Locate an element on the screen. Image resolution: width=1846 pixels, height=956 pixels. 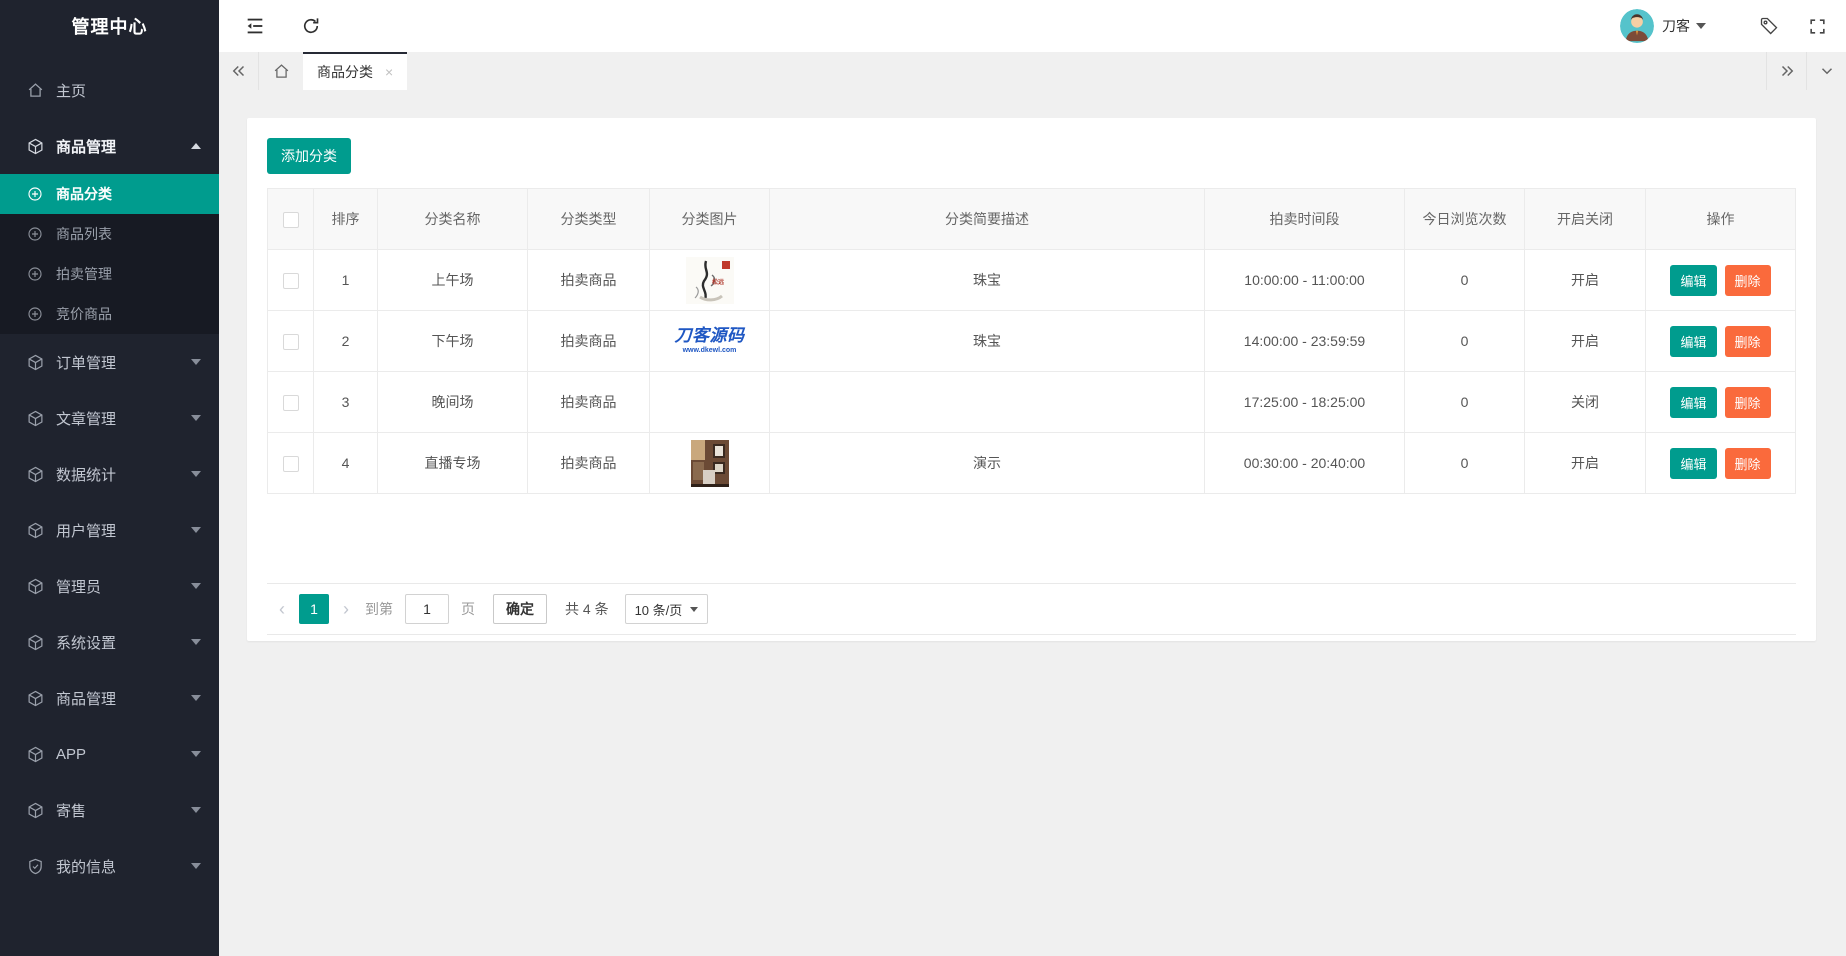
tag-icon is located at coordinates (1769, 26).